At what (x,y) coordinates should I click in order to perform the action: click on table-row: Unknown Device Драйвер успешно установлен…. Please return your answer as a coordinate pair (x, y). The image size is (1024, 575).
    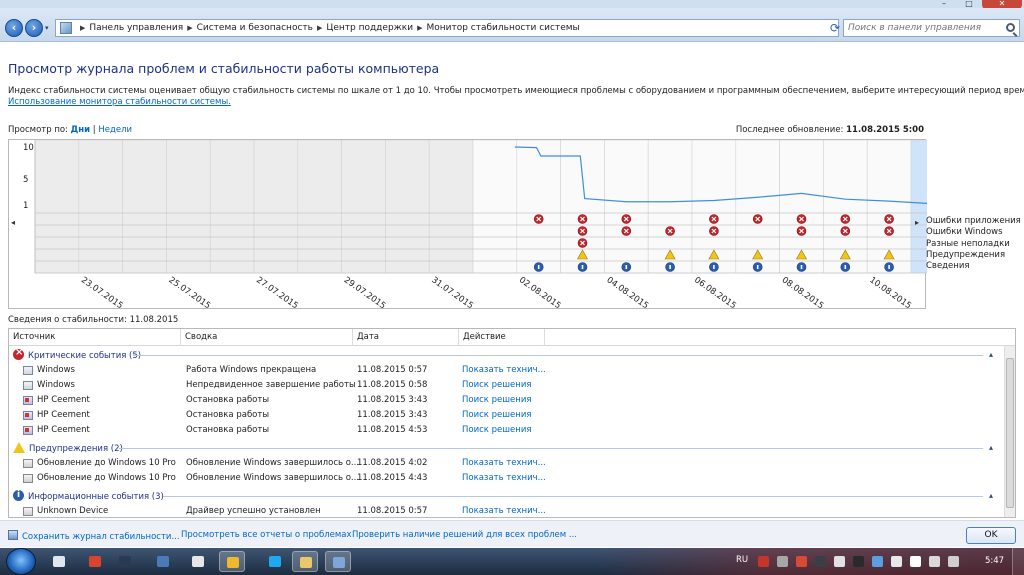
    Looking at the image, I should click on (504, 510).